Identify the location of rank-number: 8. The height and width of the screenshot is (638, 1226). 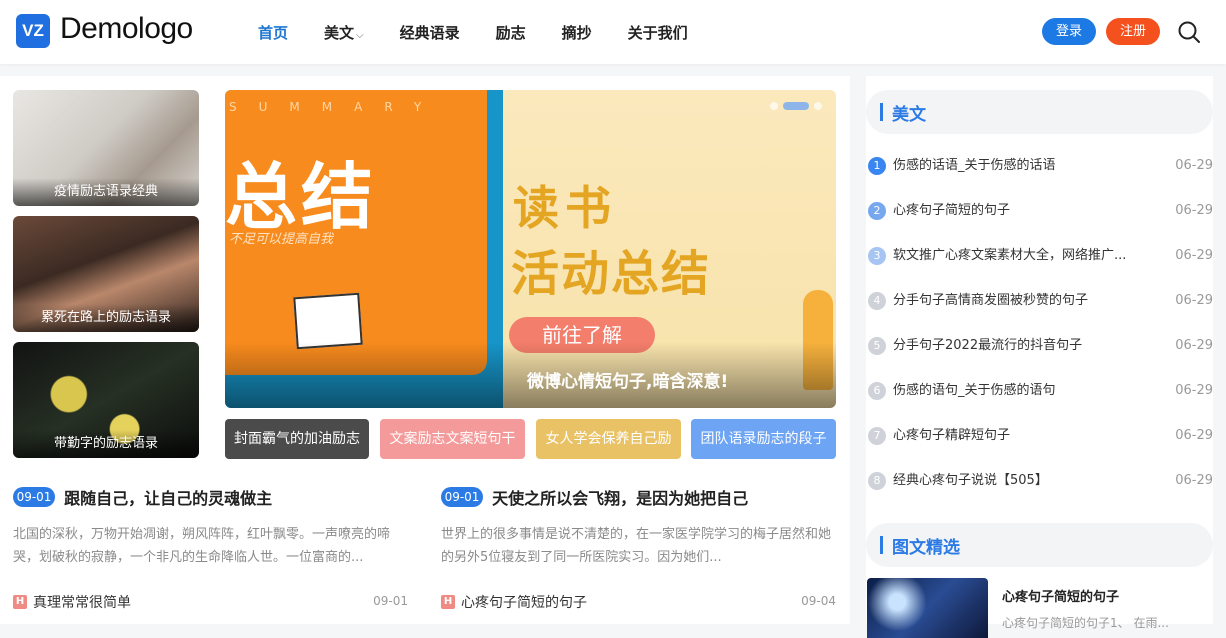
(877, 481).